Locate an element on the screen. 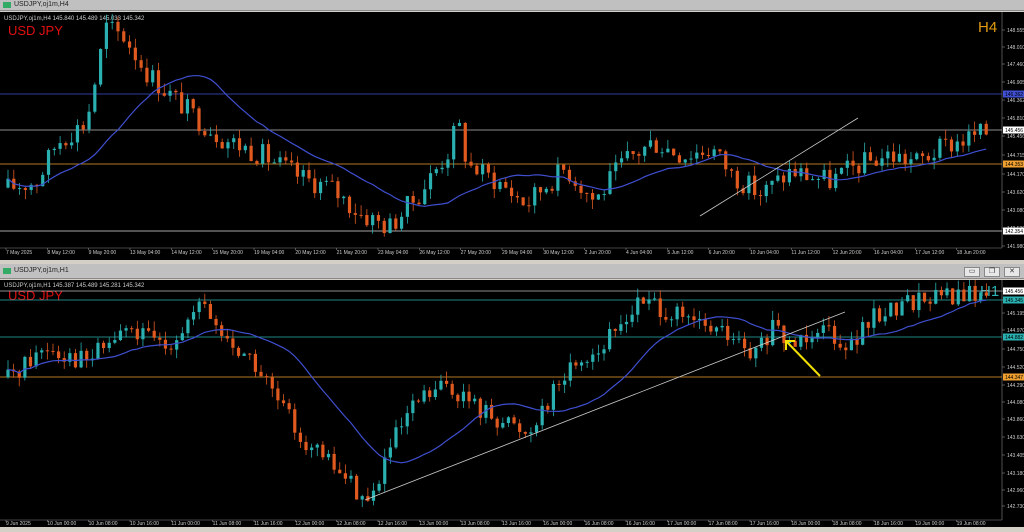 This screenshot has width=1024, height=532. time-tick-label: 17 Jun 12:00 is located at coordinates (929, 253).